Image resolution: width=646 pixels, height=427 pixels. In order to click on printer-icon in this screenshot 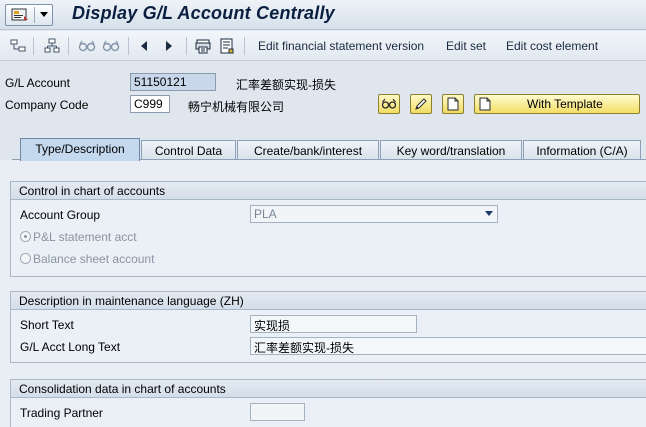, I will do `click(203, 46)`.